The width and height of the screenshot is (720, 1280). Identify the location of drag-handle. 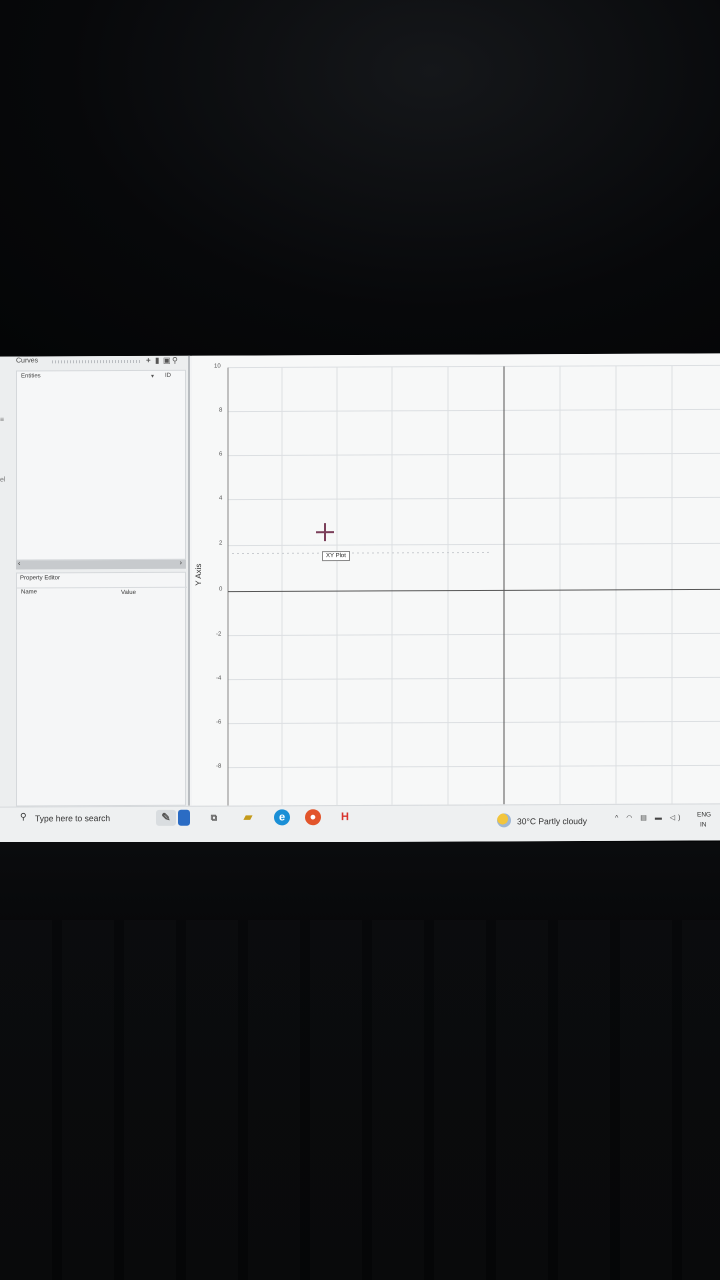
(97, 361).